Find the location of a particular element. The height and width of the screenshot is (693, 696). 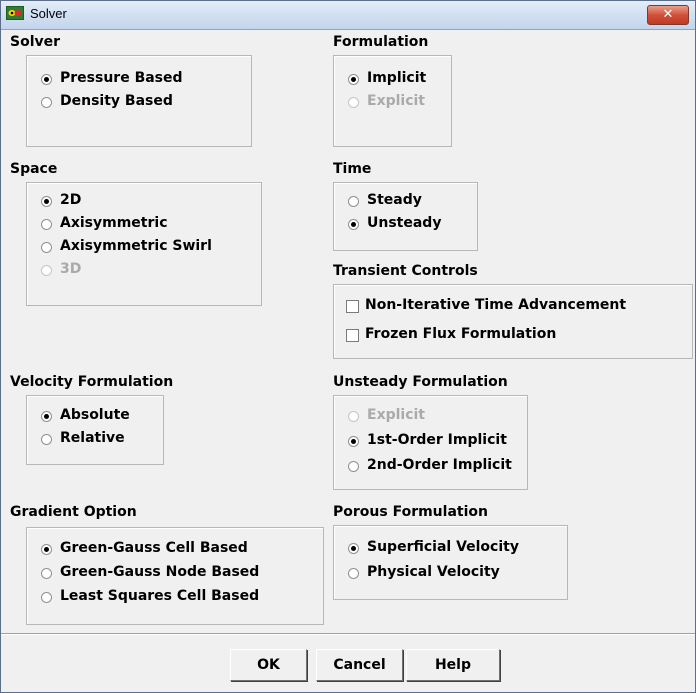

radio-label: 3D is located at coordinates (71, 269).